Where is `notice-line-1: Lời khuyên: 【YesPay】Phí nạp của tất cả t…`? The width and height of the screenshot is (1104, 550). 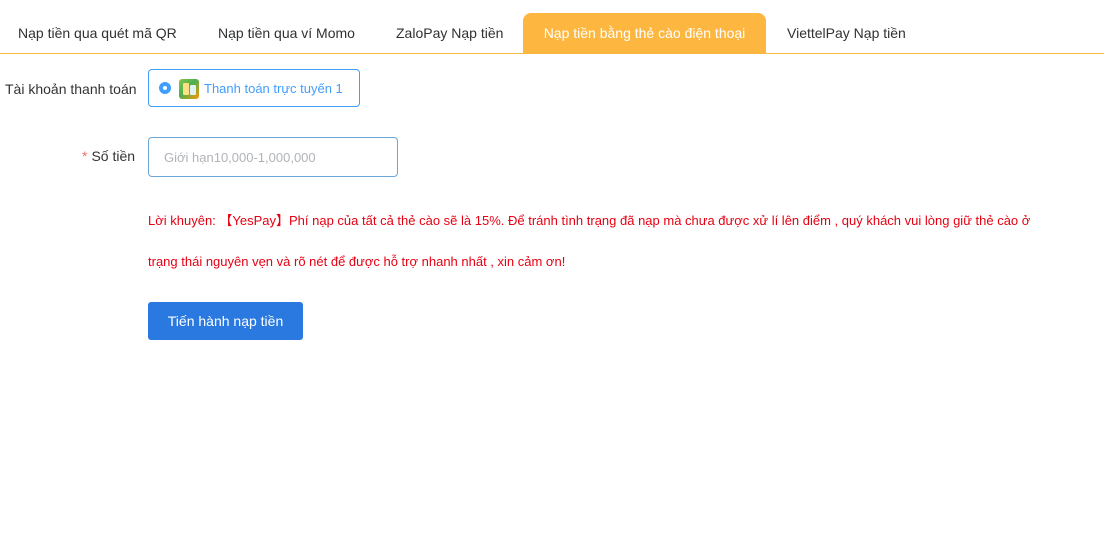 notice-line-1: Lời khuyên: 【YesPay】Phí nạp của tất cả t… is located at coordinates (589, 220).